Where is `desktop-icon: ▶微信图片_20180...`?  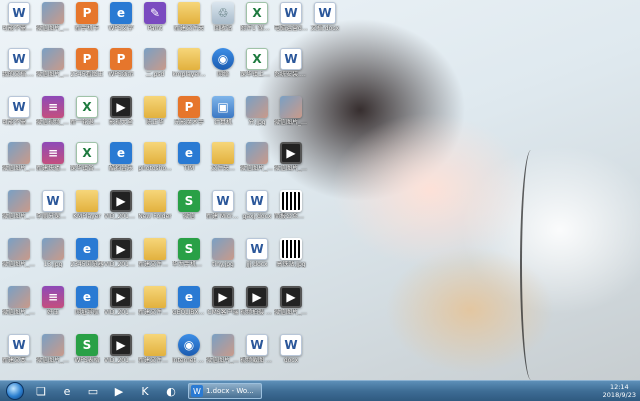 desktop-icon: ▶微信图片_20180... is located at coordinates (291, 306).